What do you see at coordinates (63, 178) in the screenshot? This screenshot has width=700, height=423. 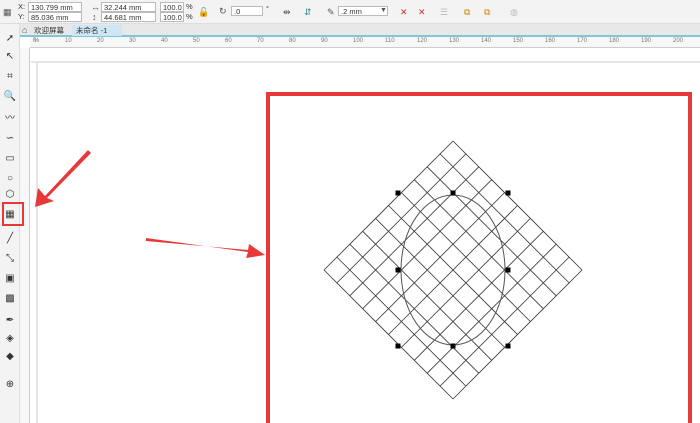 I see `arrow-to-tool` at bounding box center [63, 178].